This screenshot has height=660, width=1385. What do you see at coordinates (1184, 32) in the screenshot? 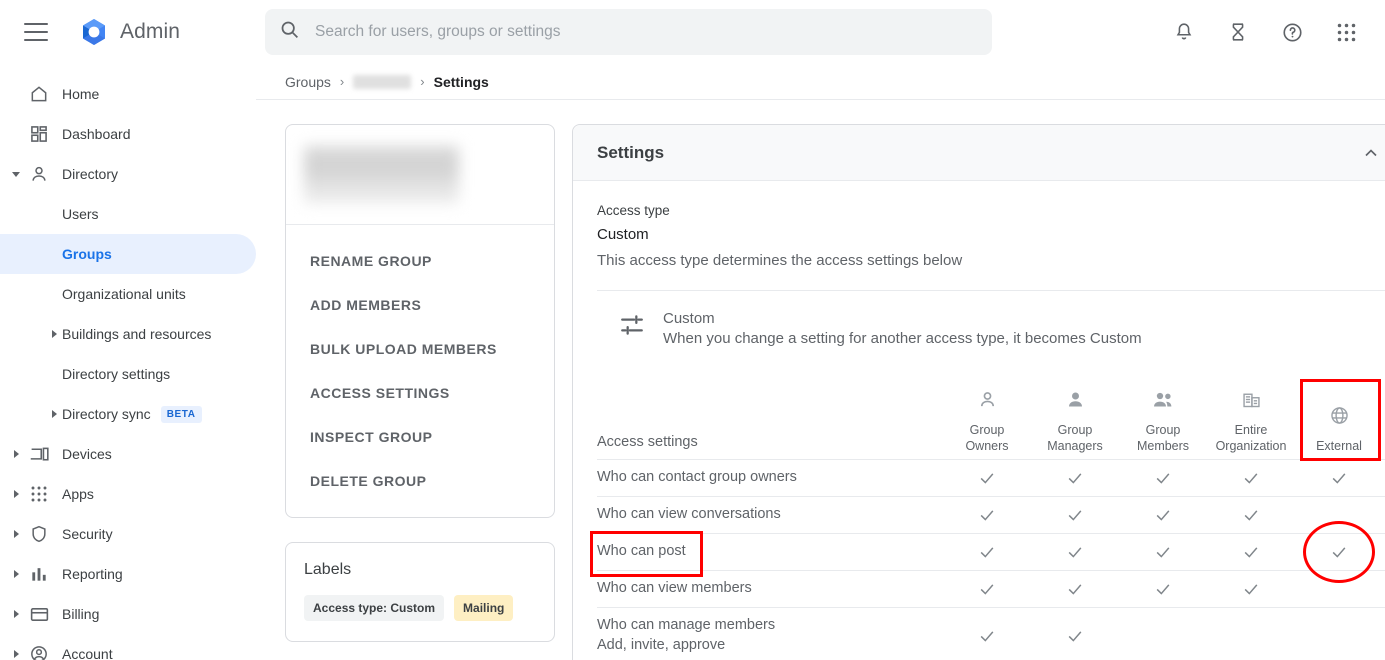
I see `notifications-bell-icon` at bounding box center [1184, 32].